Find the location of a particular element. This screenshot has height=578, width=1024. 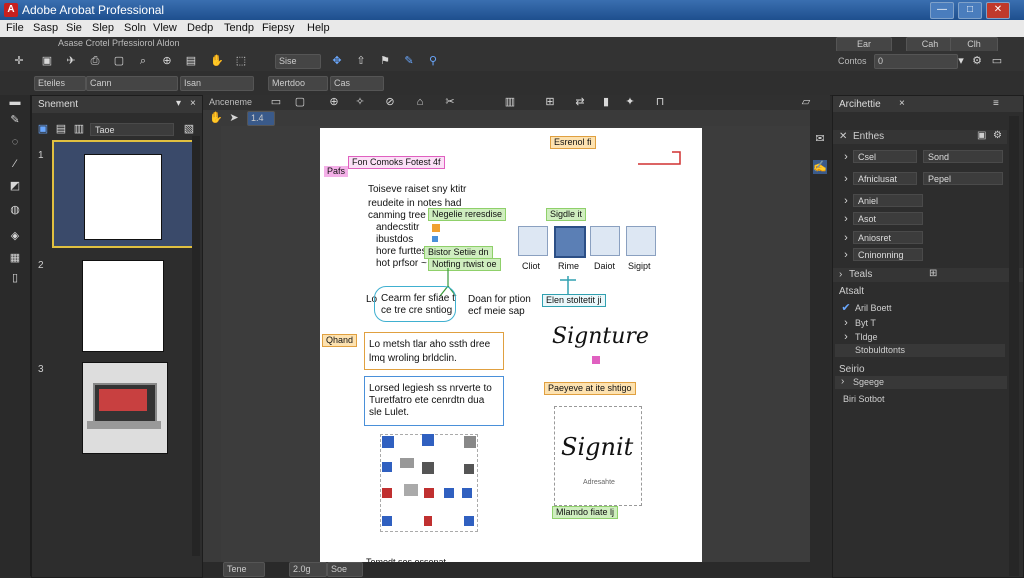

icon-g: ✂ is located at coordinates (450, 102).